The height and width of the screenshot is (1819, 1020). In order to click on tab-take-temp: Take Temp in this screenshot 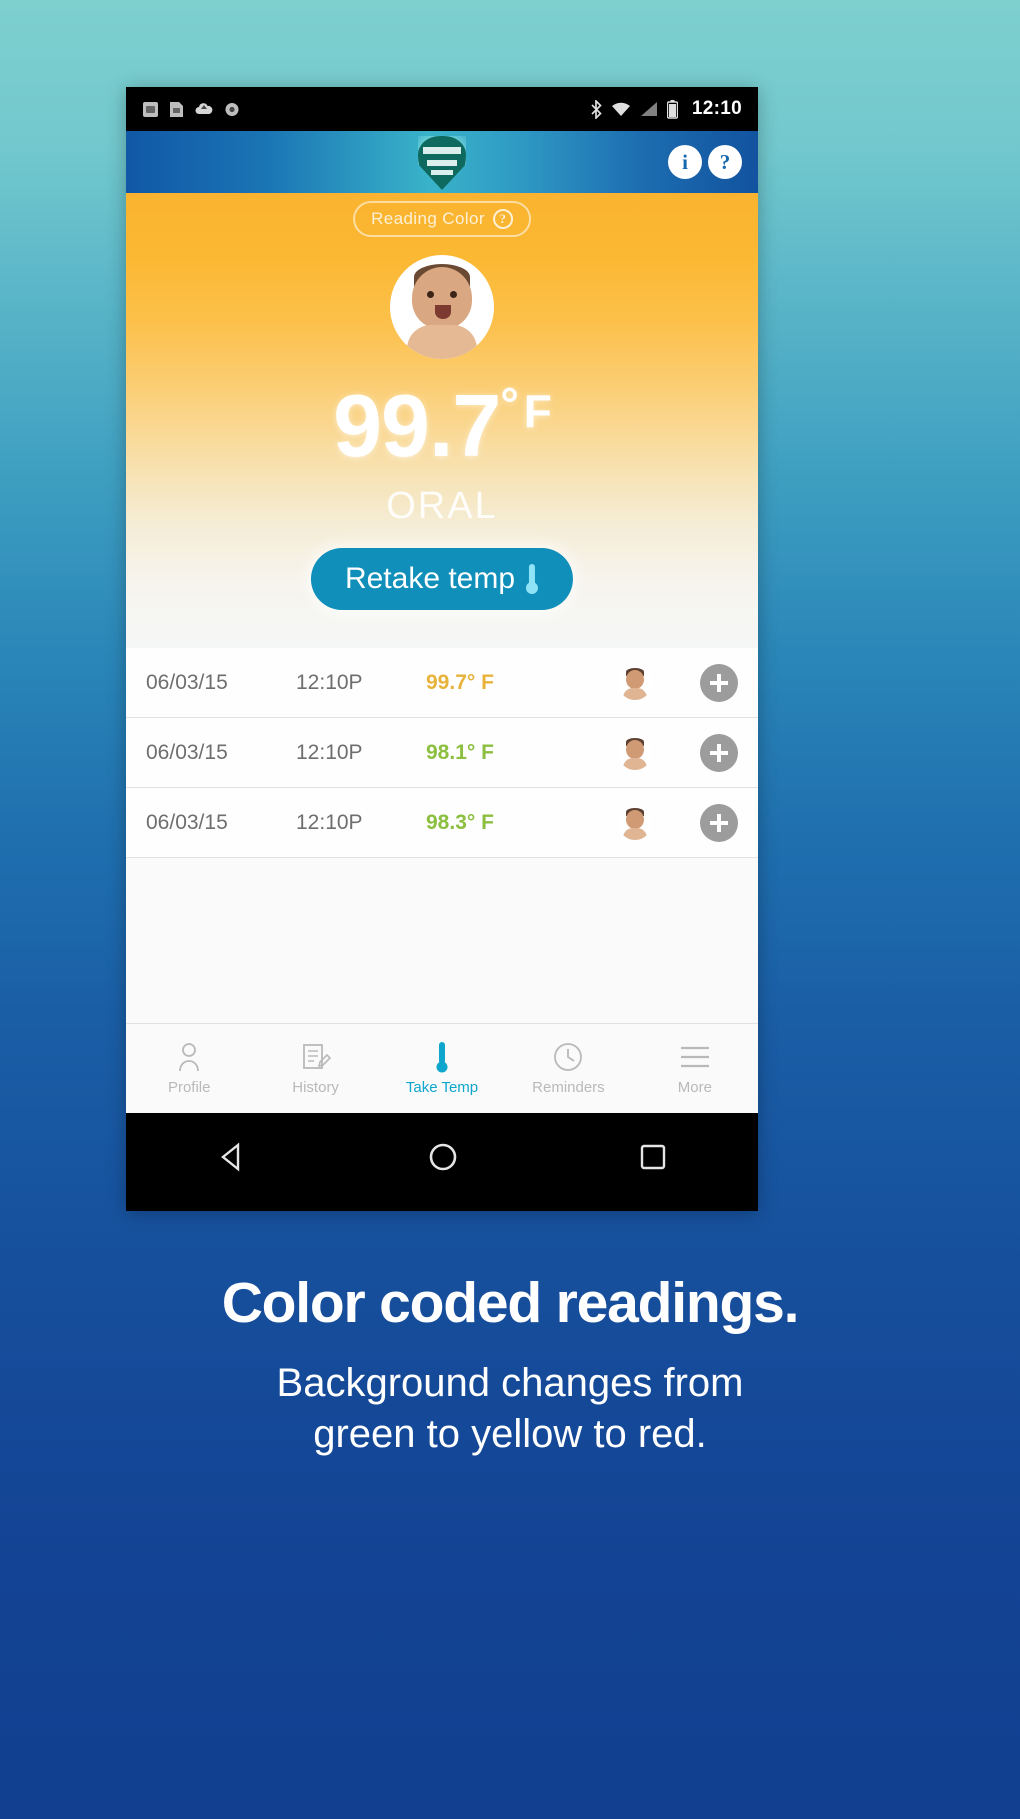, I will do `click(442, 1068)`.